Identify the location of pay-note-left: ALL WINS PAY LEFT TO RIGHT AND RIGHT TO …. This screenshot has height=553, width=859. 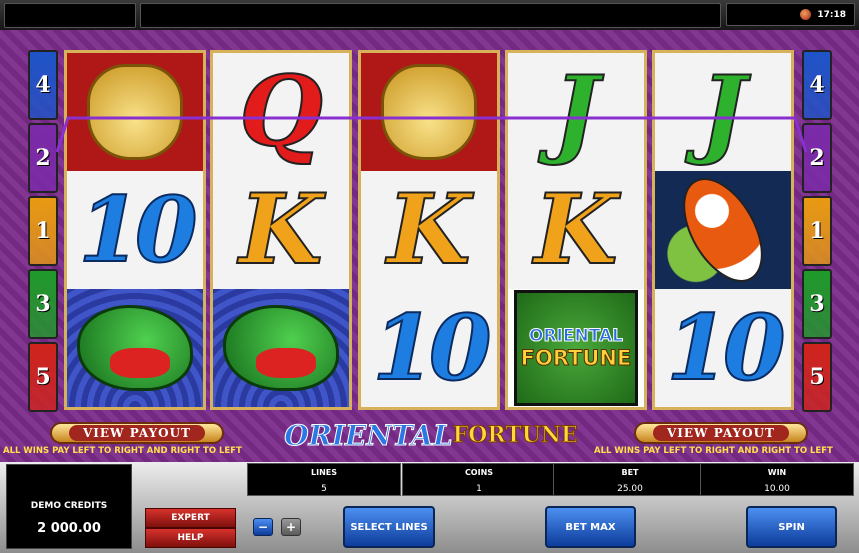
(122, 451).